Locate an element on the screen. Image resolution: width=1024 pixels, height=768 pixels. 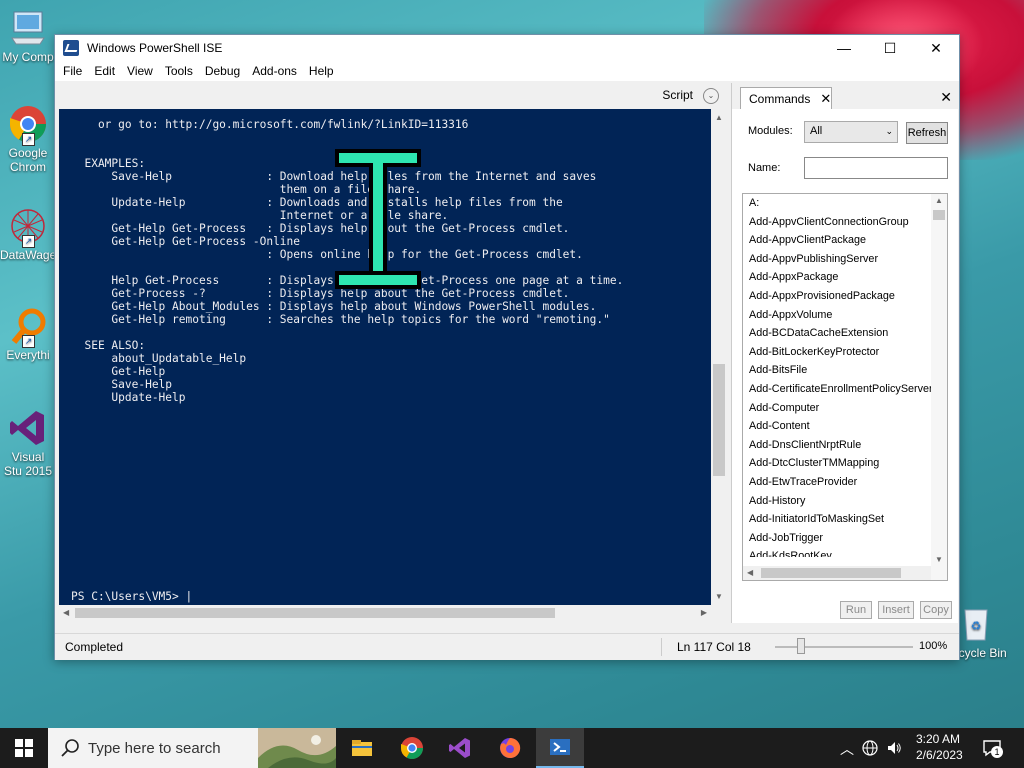
script-pane-toggle: Script is located at coordinates (677, 95).